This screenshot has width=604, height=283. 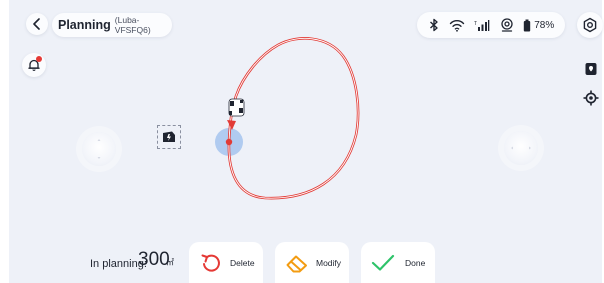 I want to click on battery-icon, so click(x=527, y=25).